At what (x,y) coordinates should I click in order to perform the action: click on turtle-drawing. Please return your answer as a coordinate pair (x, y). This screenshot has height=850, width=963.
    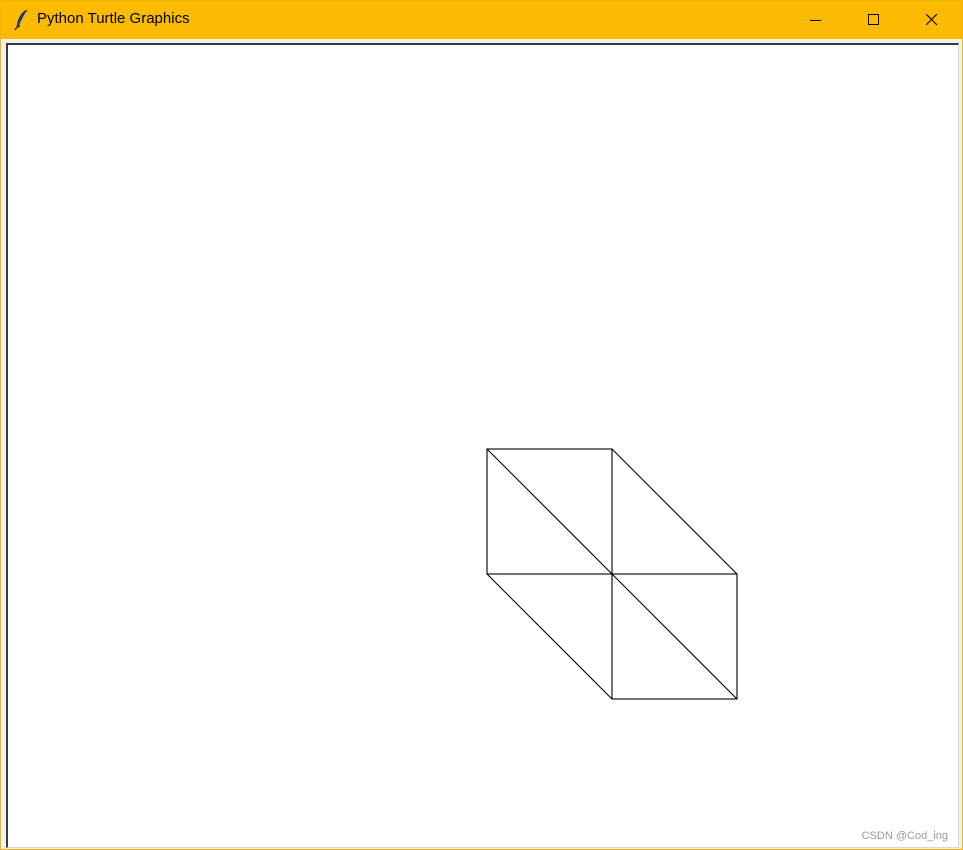
    Looking at the image, I should click on (612, 574).